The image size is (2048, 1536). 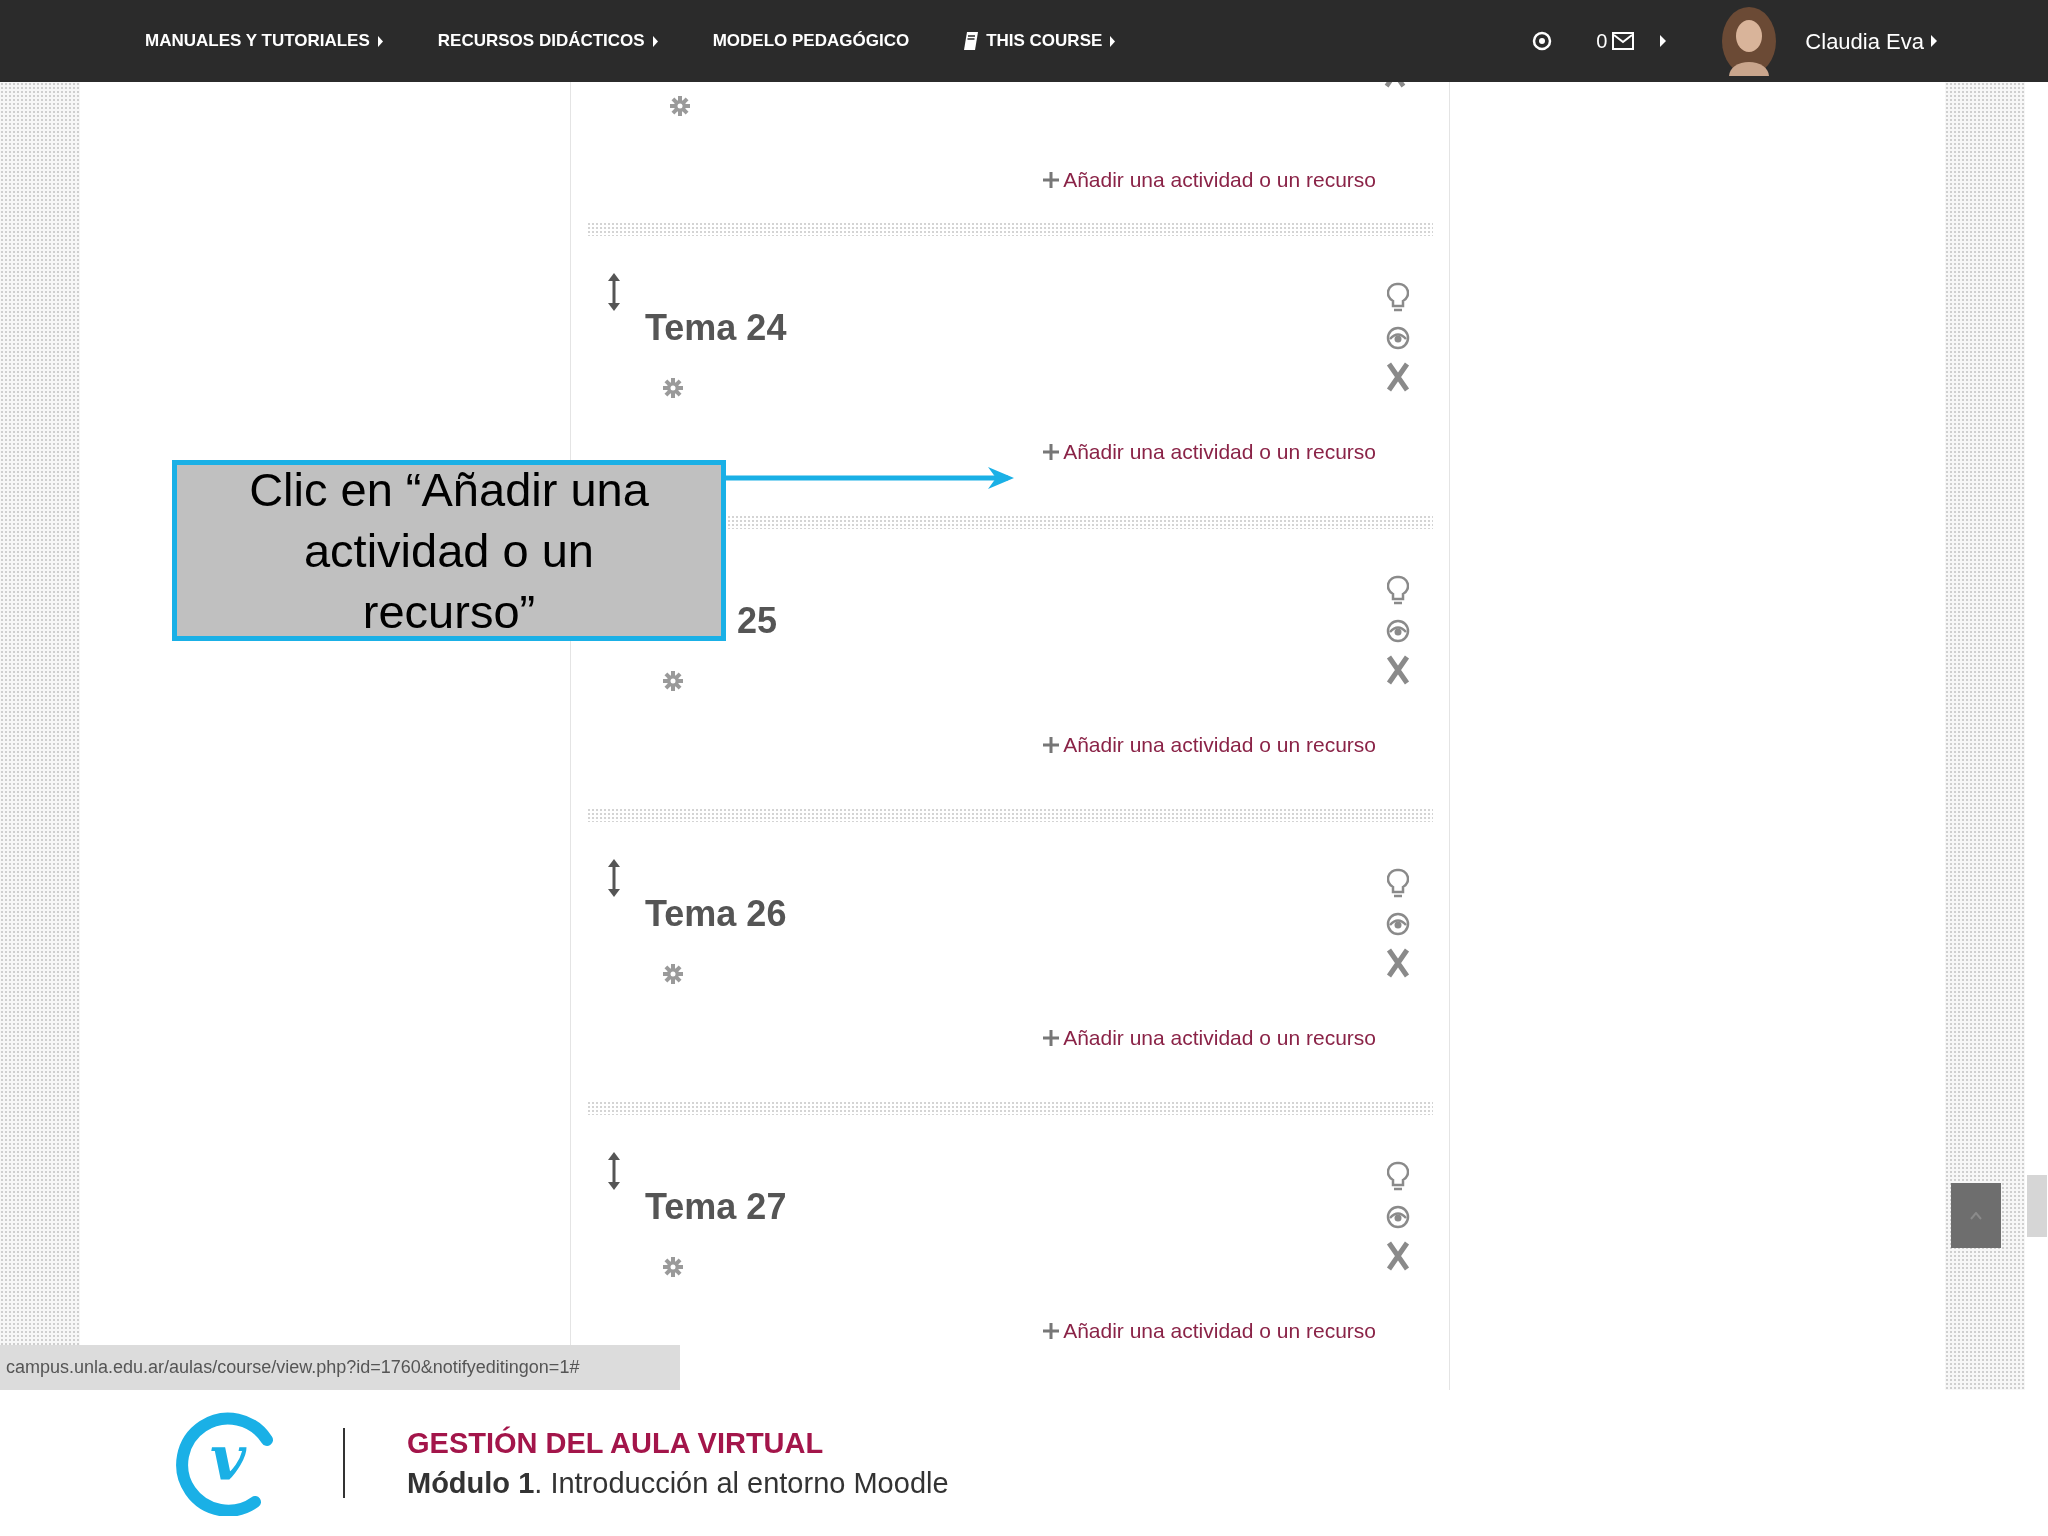 What do you see at coordinates (228, 1463) in the screenshot?
I see `logo: v` at bounding box center [228, 1463].